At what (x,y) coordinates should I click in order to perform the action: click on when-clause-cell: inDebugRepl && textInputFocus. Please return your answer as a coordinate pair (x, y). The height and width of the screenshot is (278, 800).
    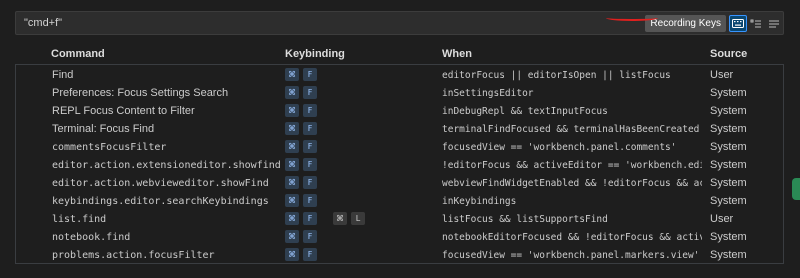
    Looking at the image, I should click on (525, 111).